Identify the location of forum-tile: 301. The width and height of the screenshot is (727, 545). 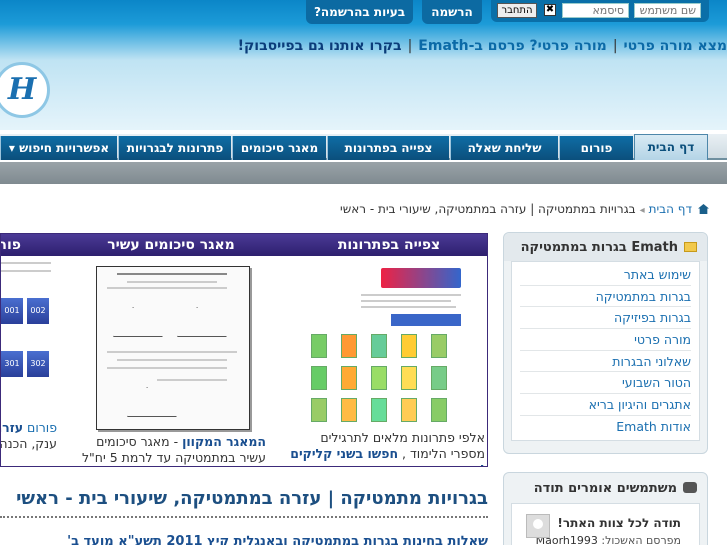
(12, 364).